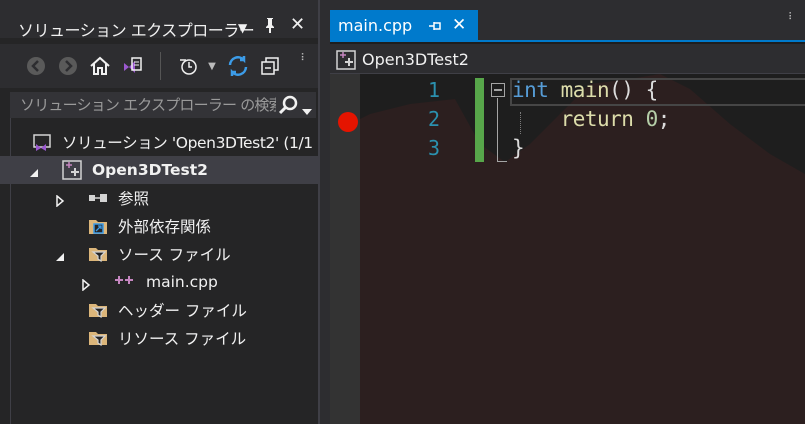 The width and height of the screenshot is (805, 424). What do you see at coordinates (597, 119) in the screenshot?
I see `code-token-keyword: return` at bounding box center [597, 119].